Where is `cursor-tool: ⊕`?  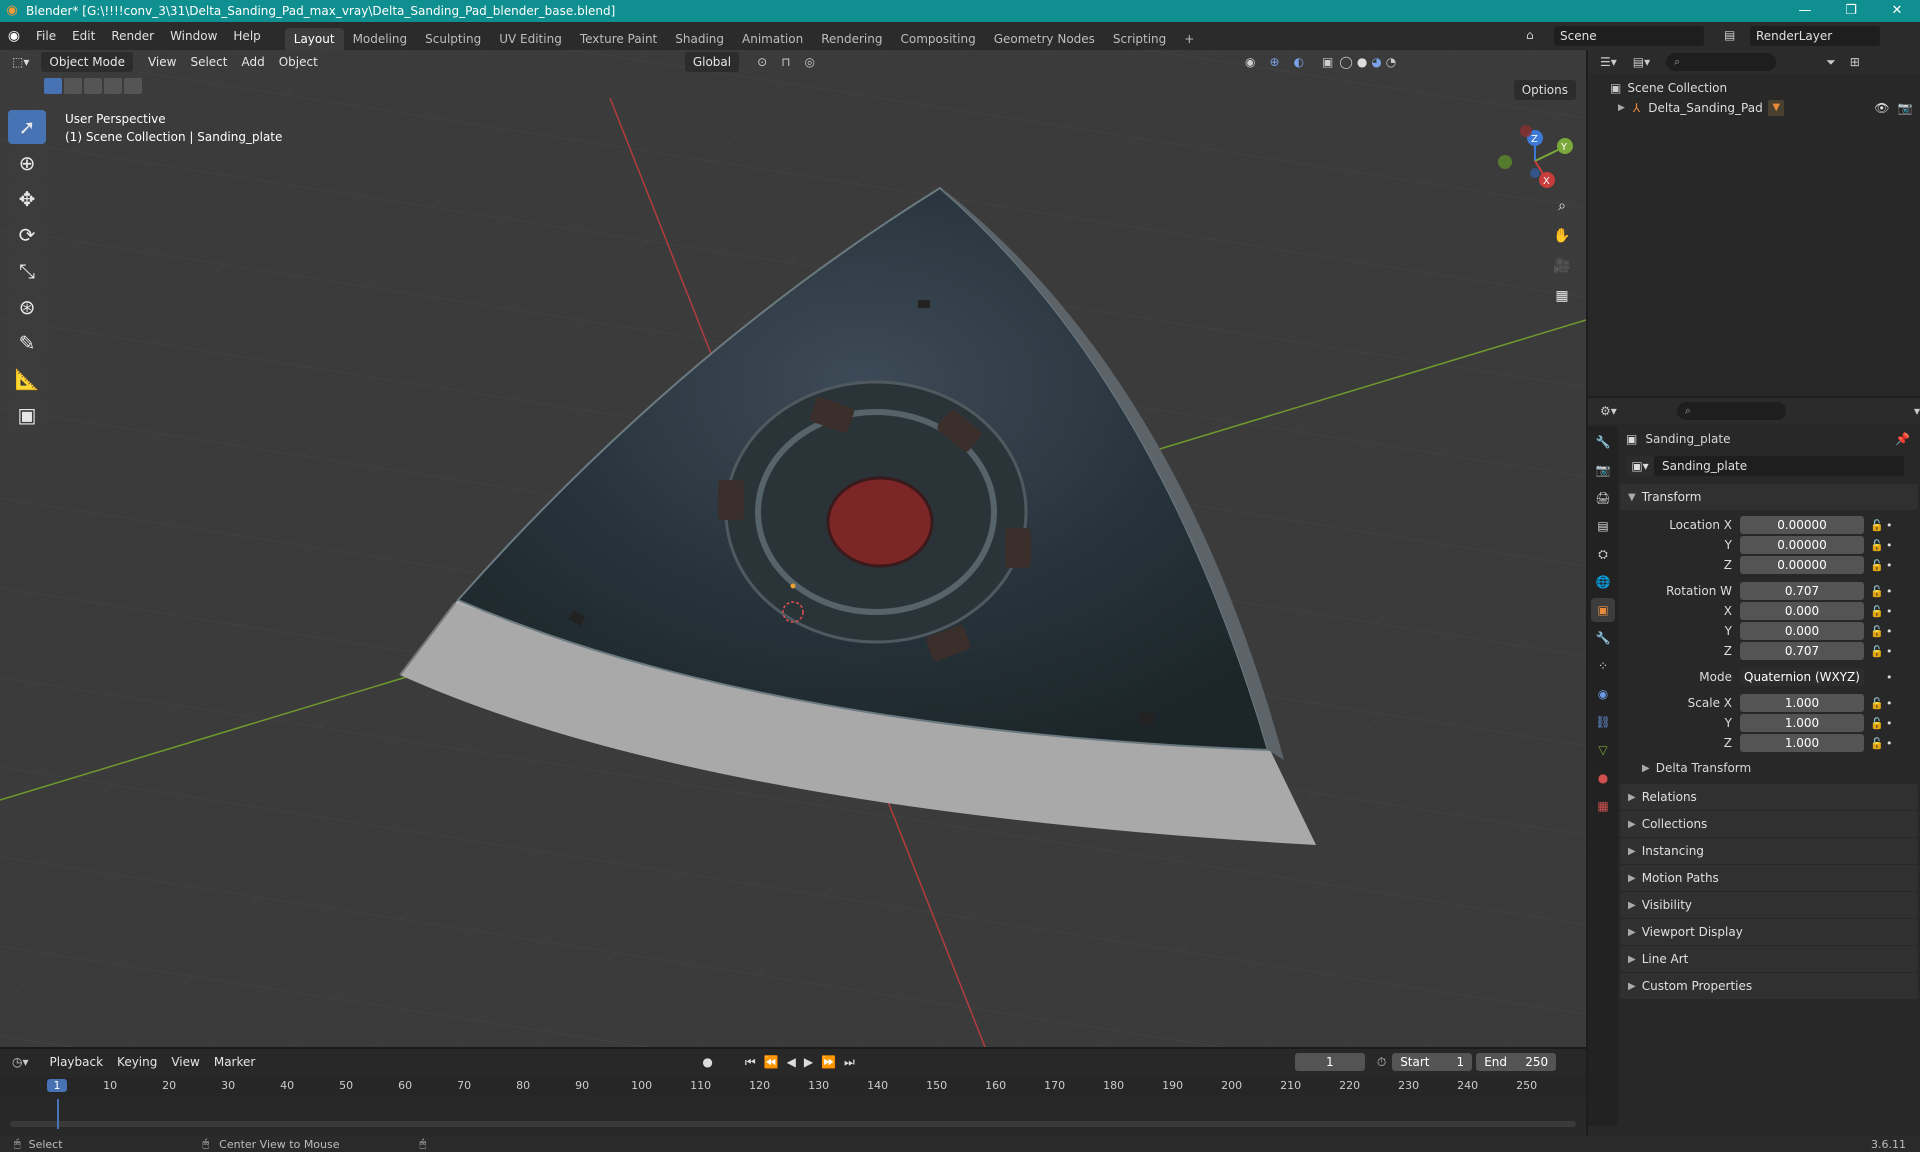 cursor-tool: ⊕ is located at coordinates (27, 163).